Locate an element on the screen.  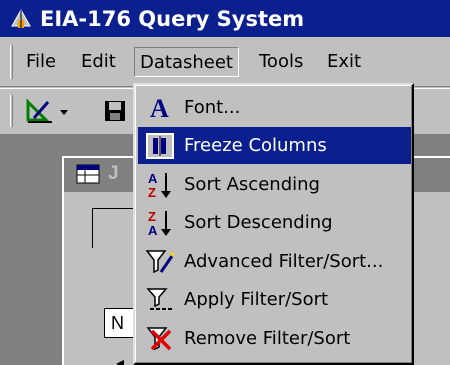
menu-bar: File Edit Datasheet Tools Exit is located at coordinates (225, 62).